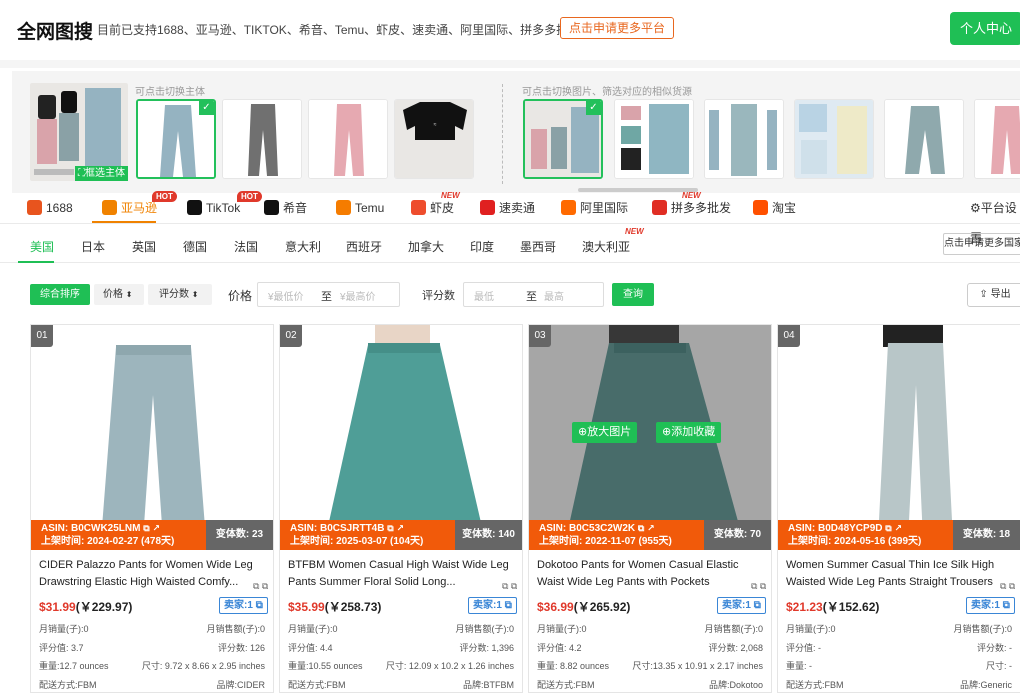 The width and height of the screenshot is (1020, 693). I want to click on platform-tab: 拼多多批发 NEW, so click(691, 207).